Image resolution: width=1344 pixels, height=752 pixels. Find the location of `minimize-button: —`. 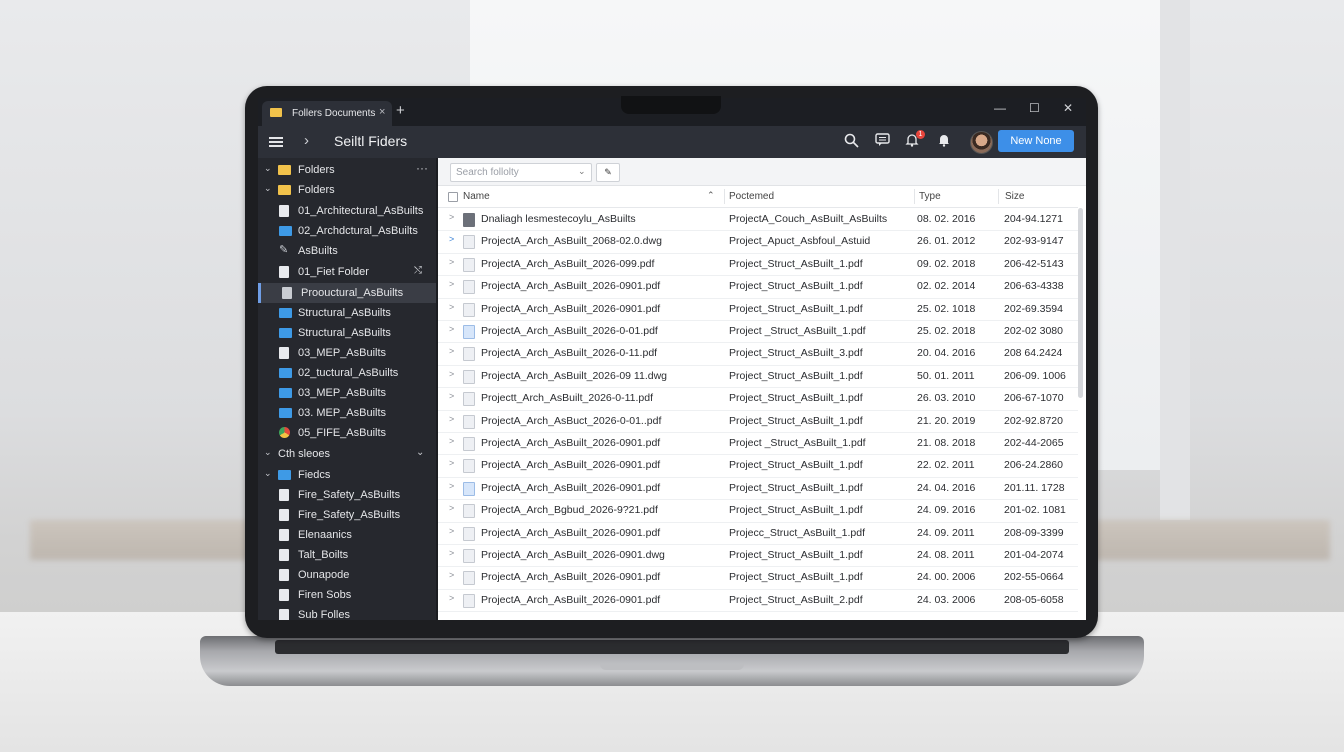

minimize-button: — is located at coordinates (1000, 108).